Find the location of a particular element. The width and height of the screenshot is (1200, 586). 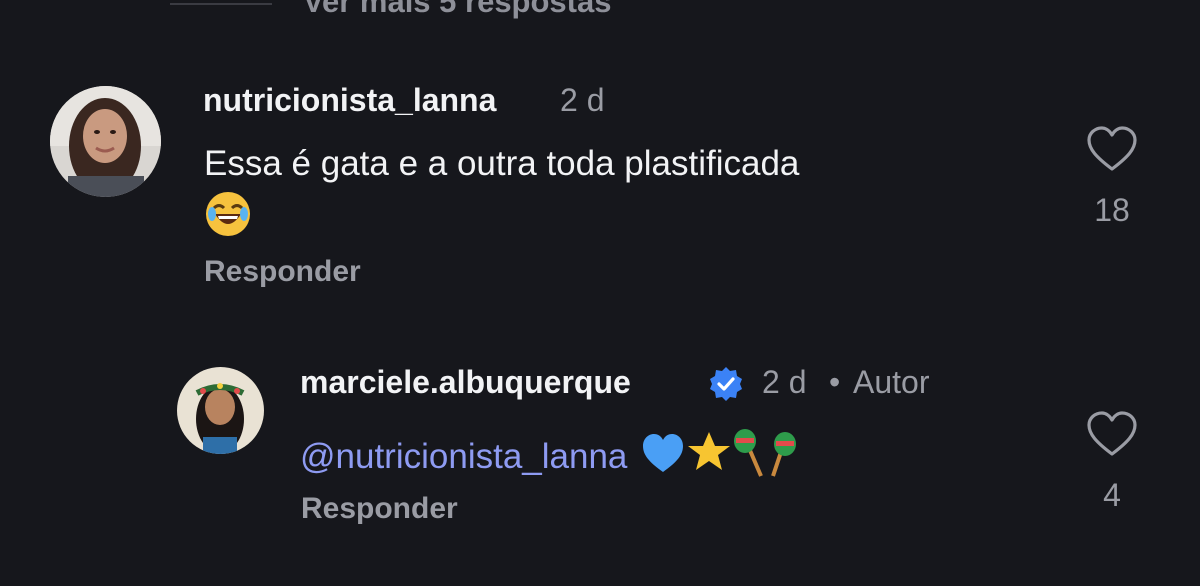

comment-username: marciele.albuquerque is located at coordinates (465, 382).